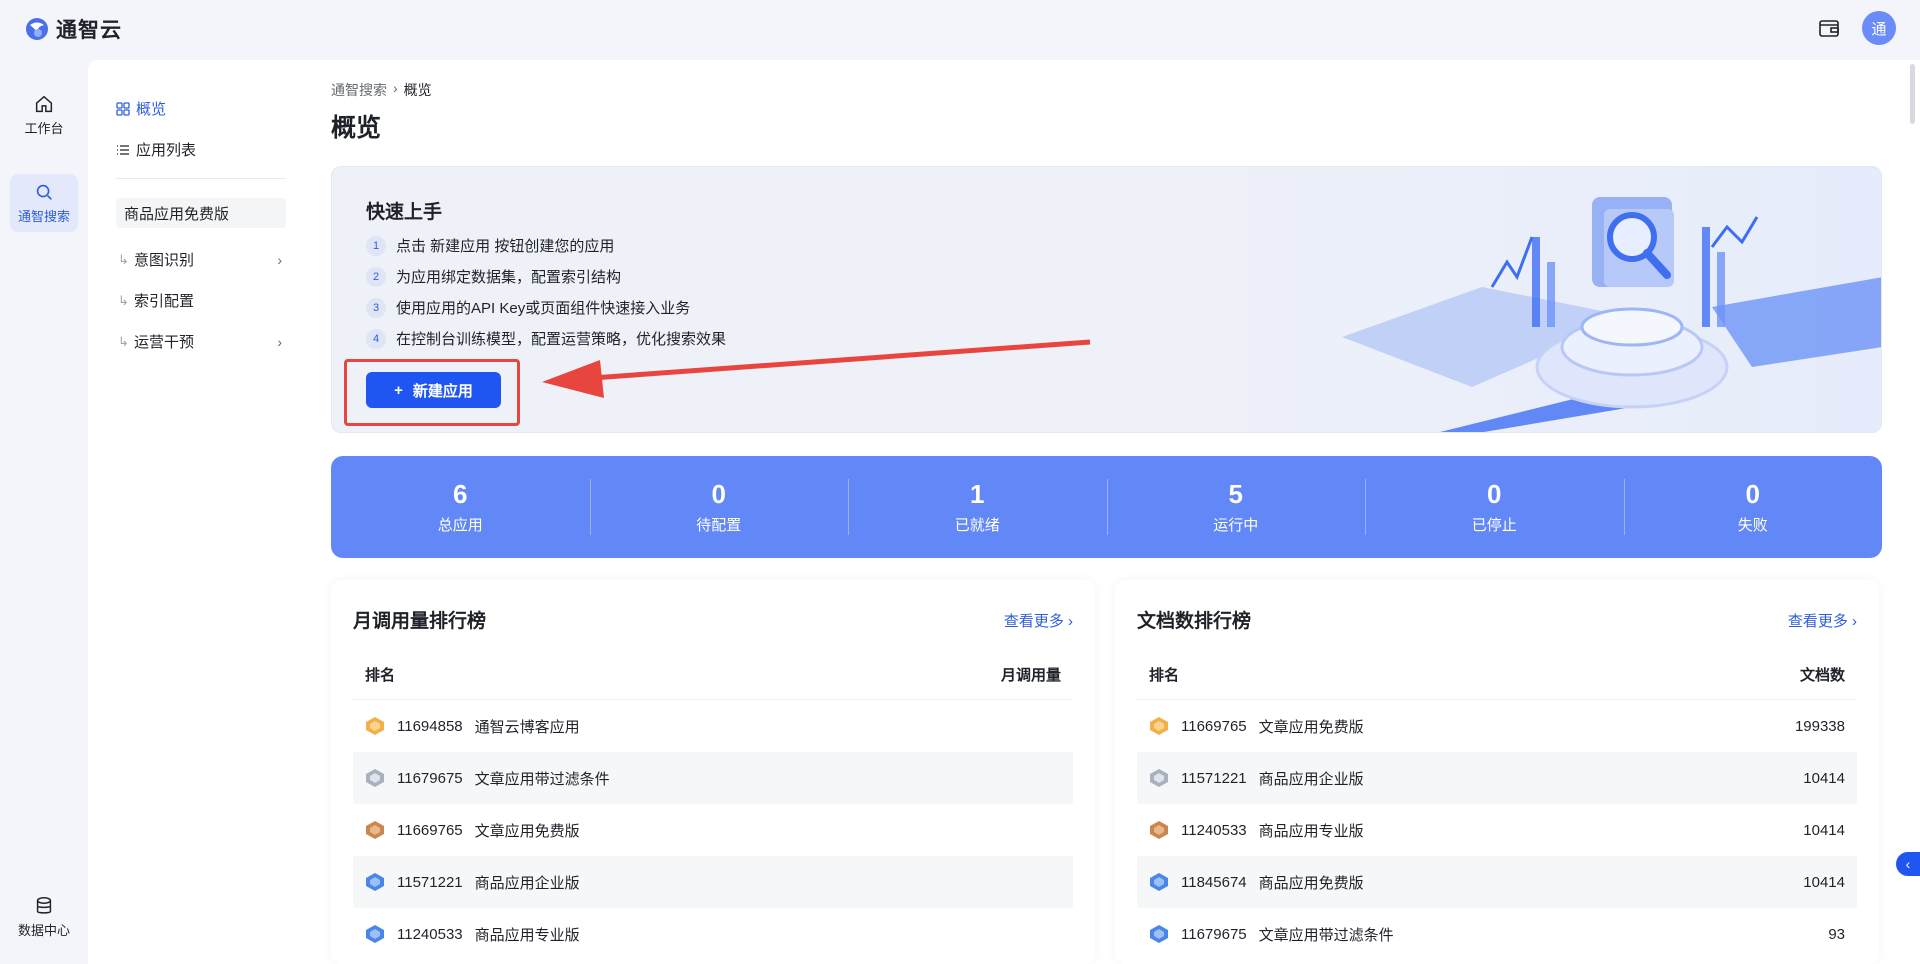 Image resolution: width=1920 pixels, height=964 pixels. I want to click on row-id: 11694858, so click(430, 726).